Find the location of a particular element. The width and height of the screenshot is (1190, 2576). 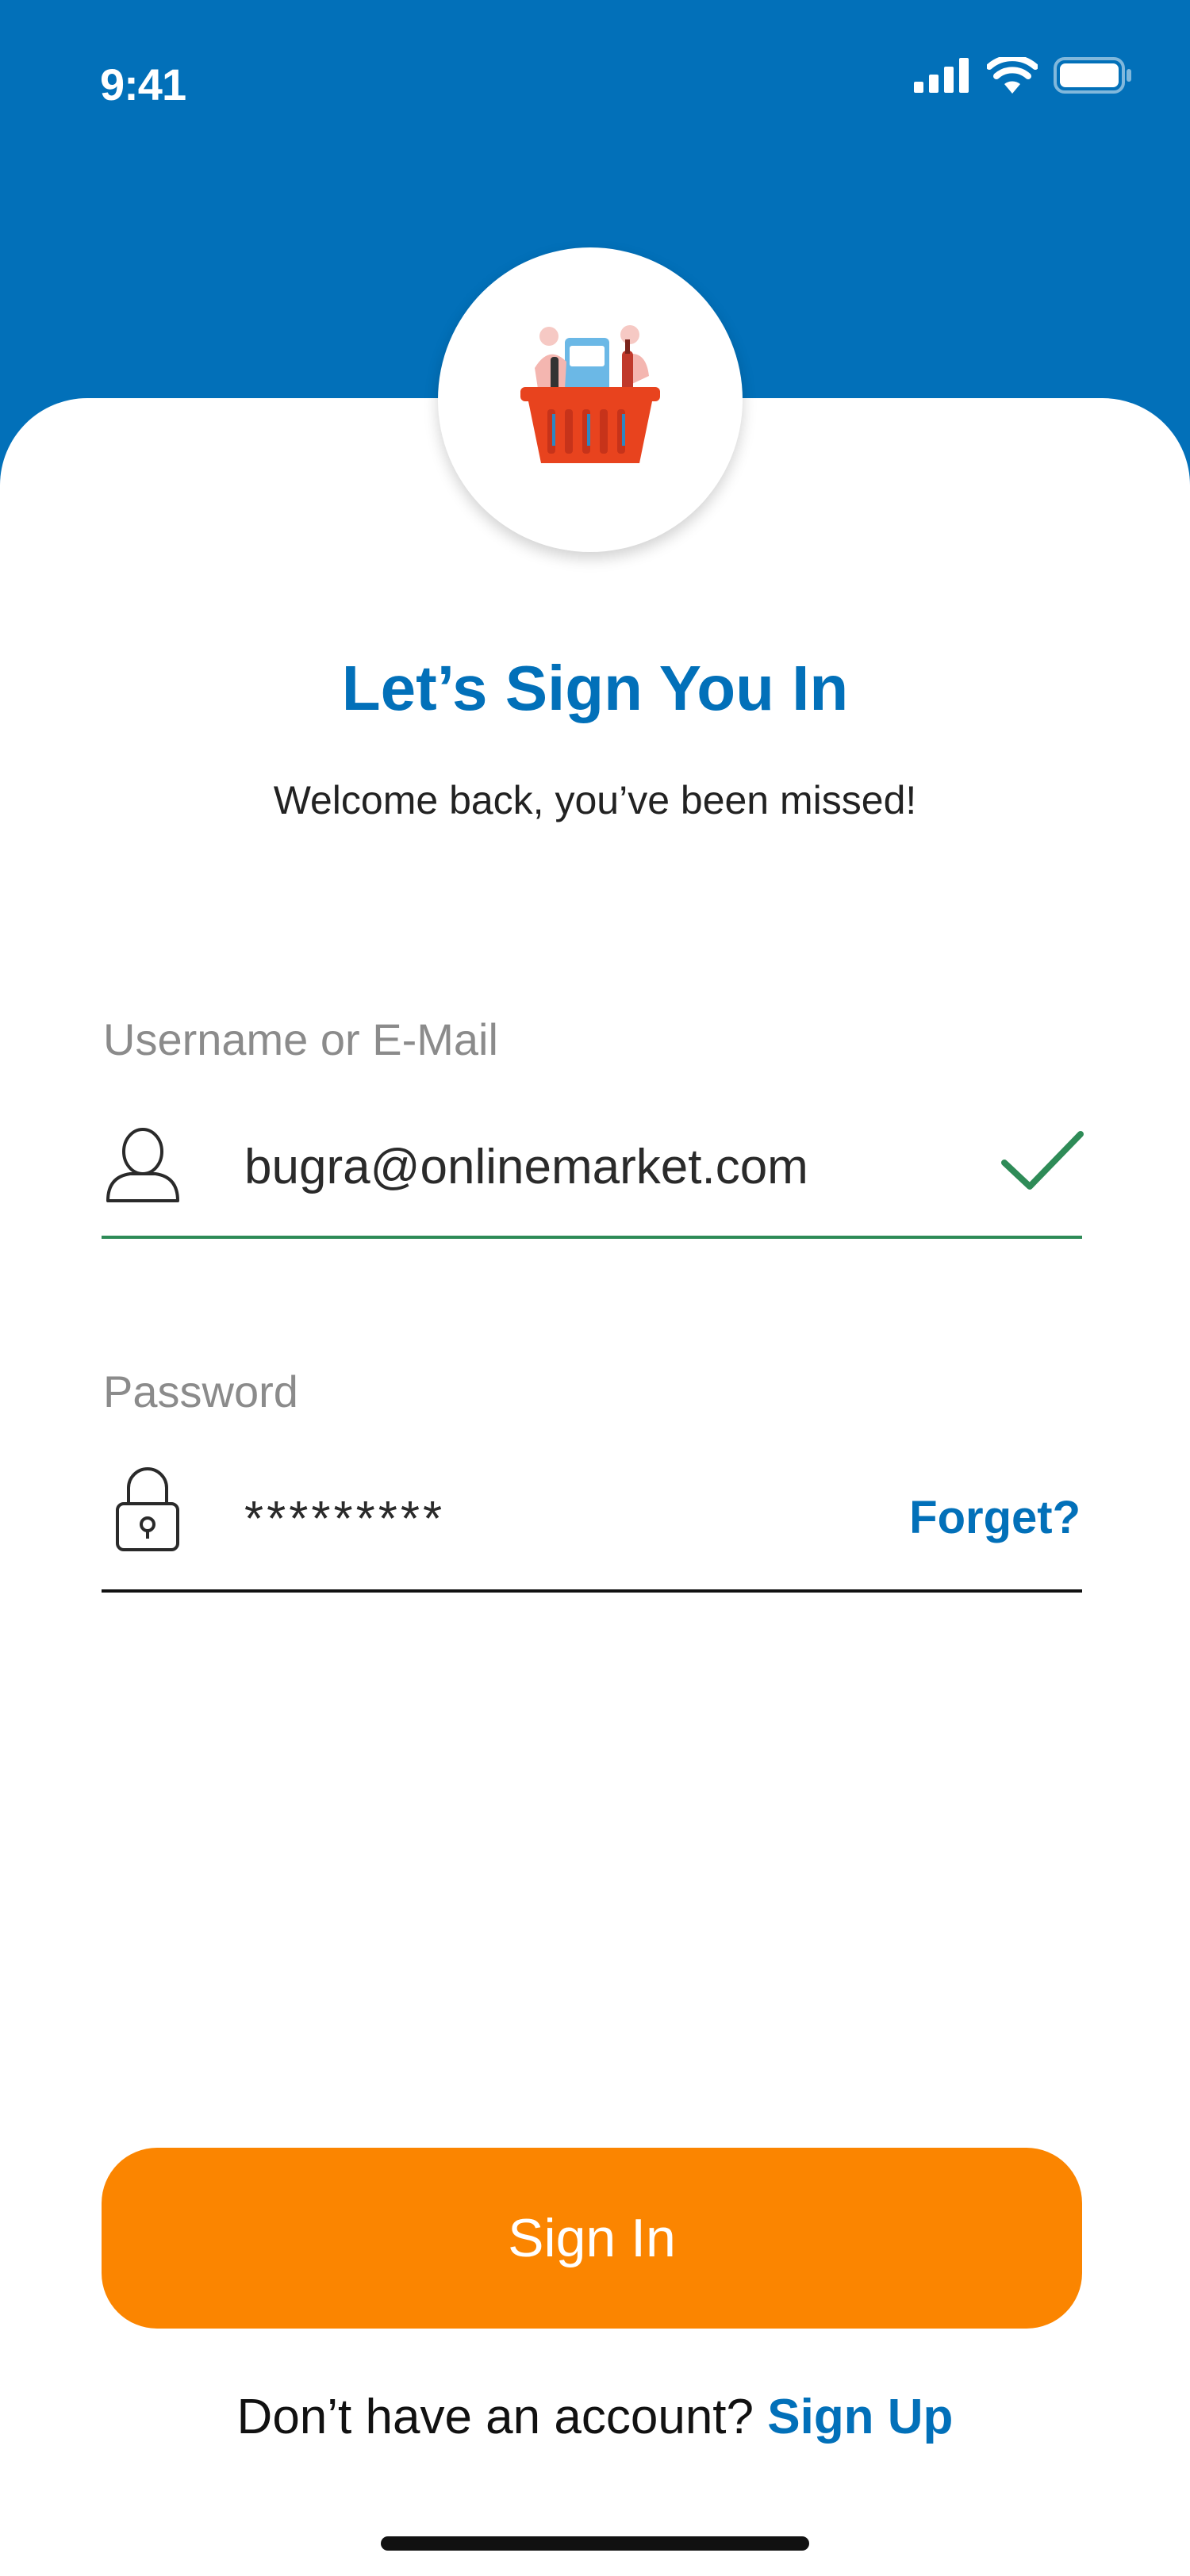

user-icon is located at coordinates (142, 1166).